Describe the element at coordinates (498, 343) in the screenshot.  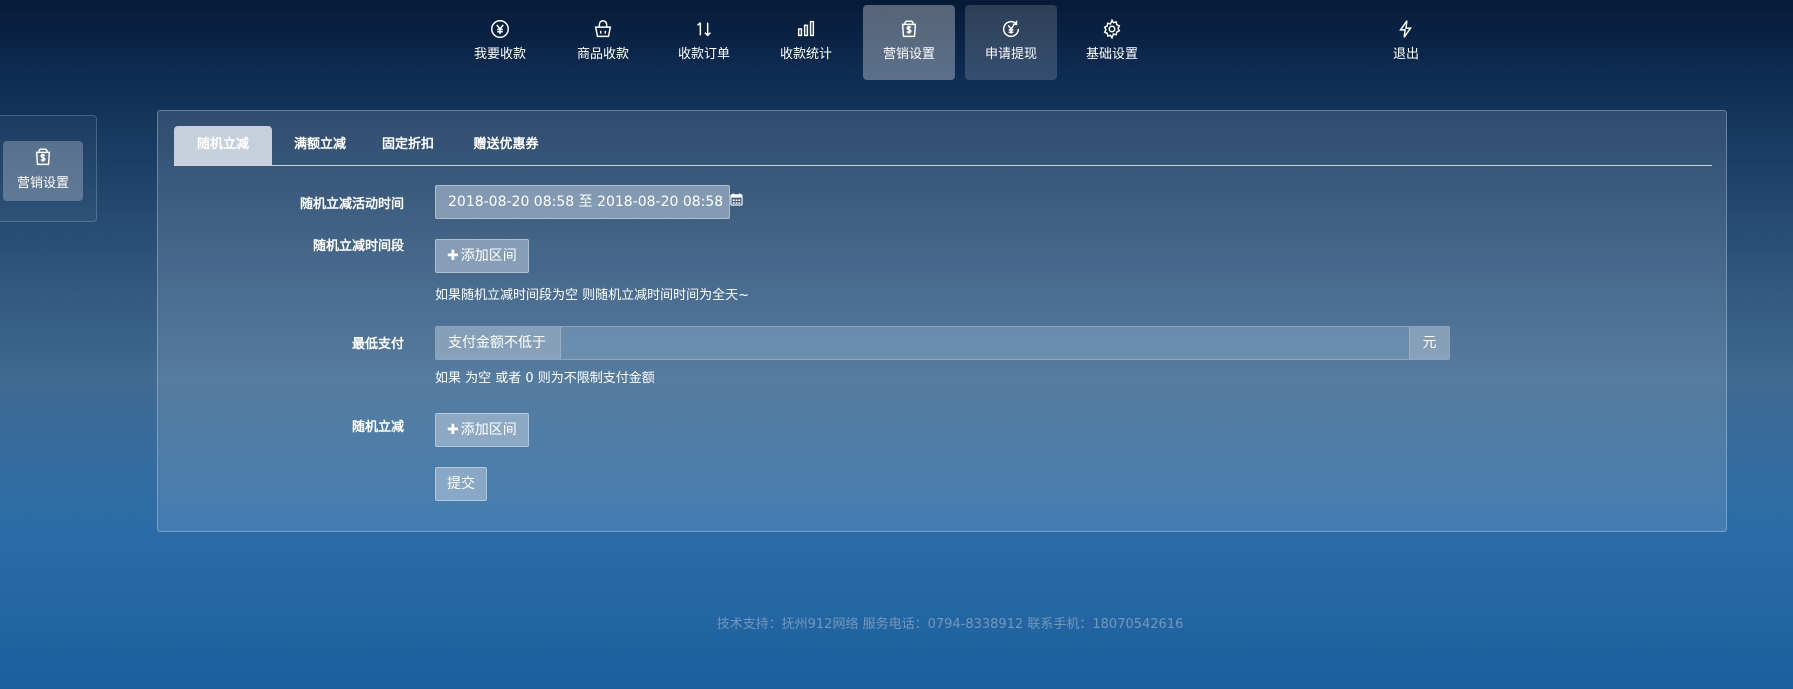
I see `min-pay-prefix: 支付金额不低于` at that location.